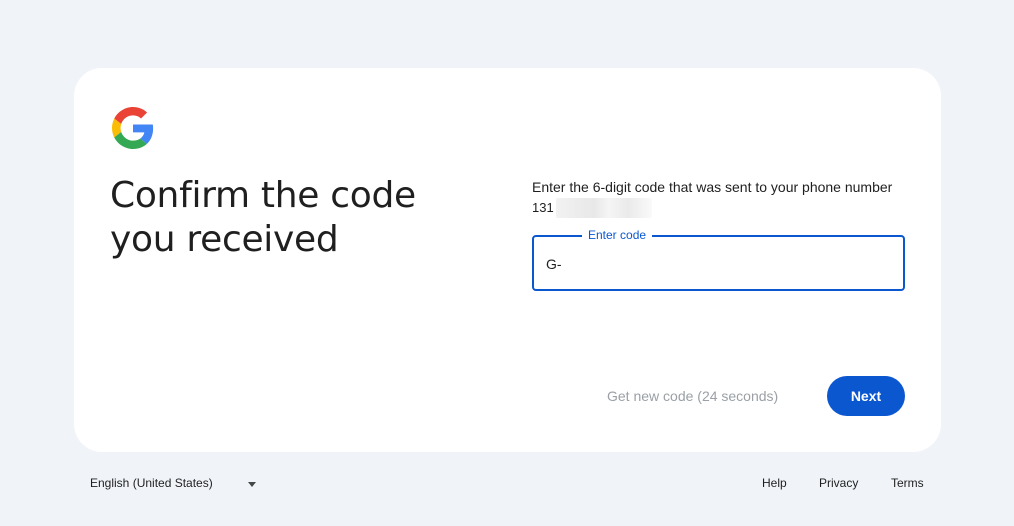  I want to click on chevron-down-icon, so click(252, 484).